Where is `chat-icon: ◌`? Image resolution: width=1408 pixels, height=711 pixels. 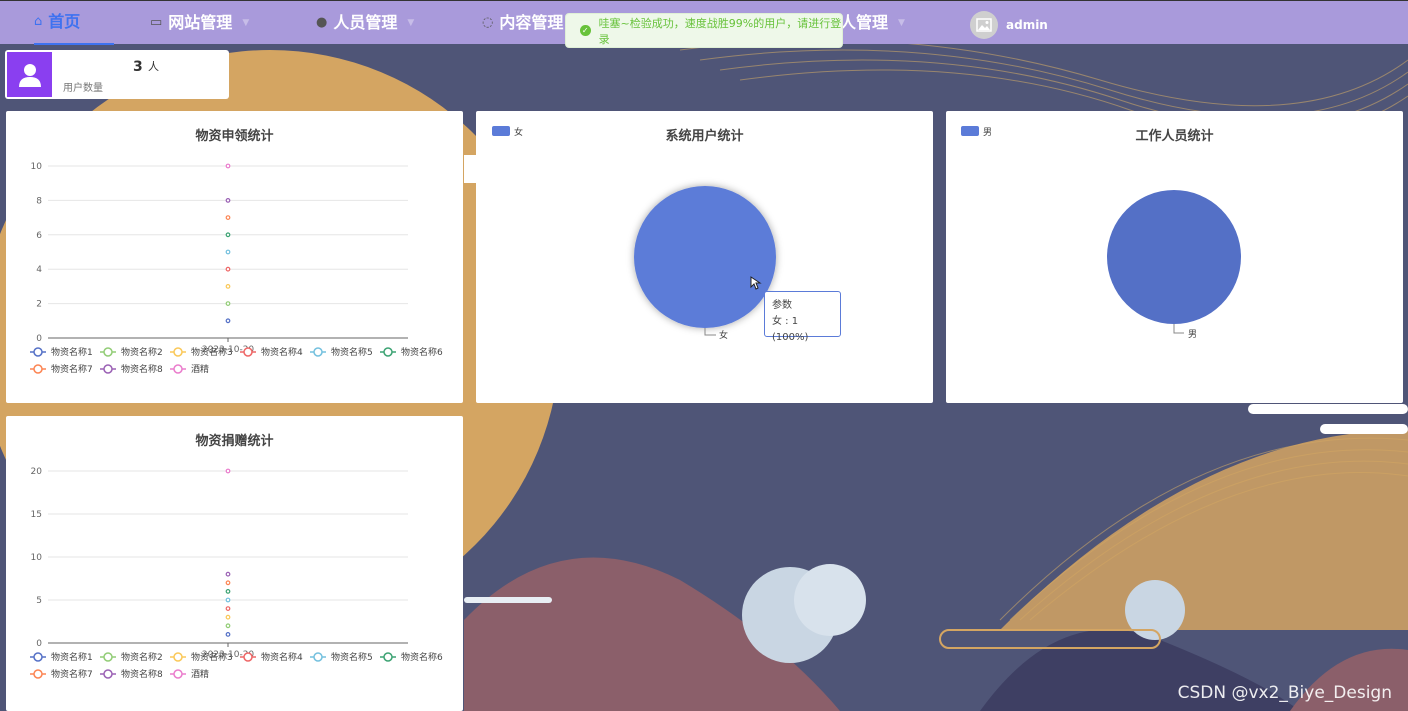 chat-icon: ◌ is located at coordinates (488, 22).